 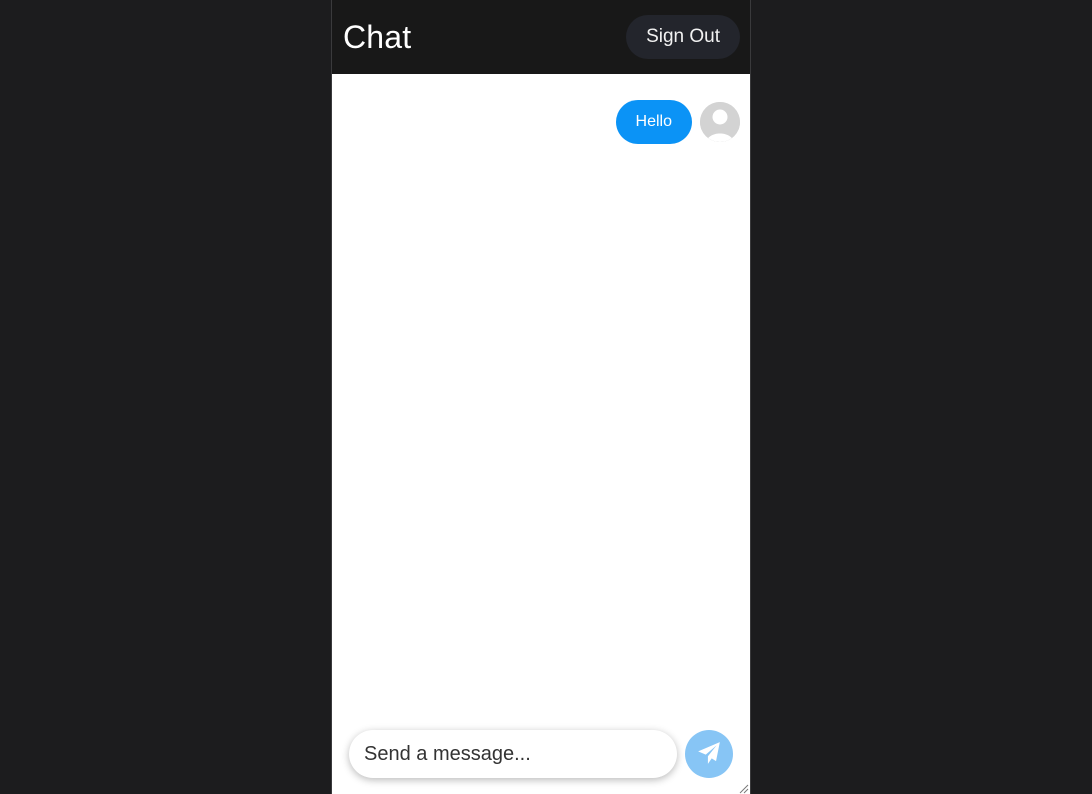 What do you see at coordinates (541, 37) in the screenshot?
I see `app-header: Chat Sign Out` at bounding box center [541, 37].